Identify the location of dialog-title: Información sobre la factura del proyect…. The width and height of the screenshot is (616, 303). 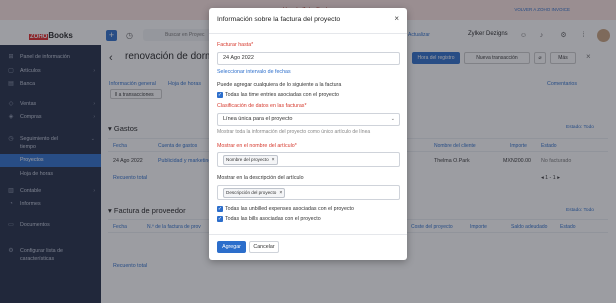
(279, 19).